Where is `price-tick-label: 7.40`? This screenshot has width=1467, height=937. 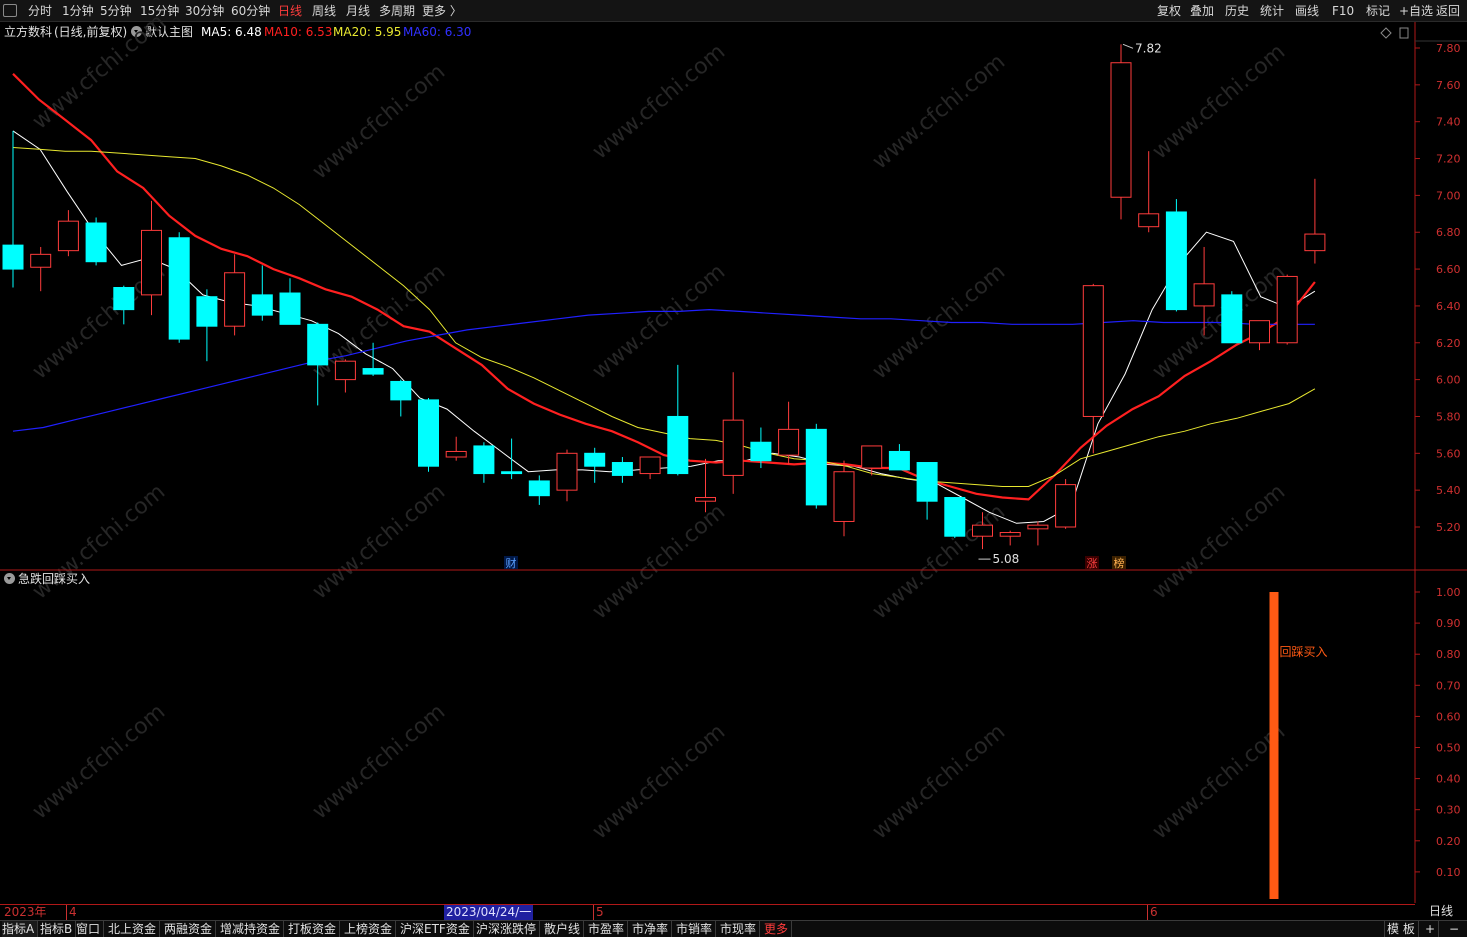 price-tick-label: 7.40 is located at coordinates (1448, 122).